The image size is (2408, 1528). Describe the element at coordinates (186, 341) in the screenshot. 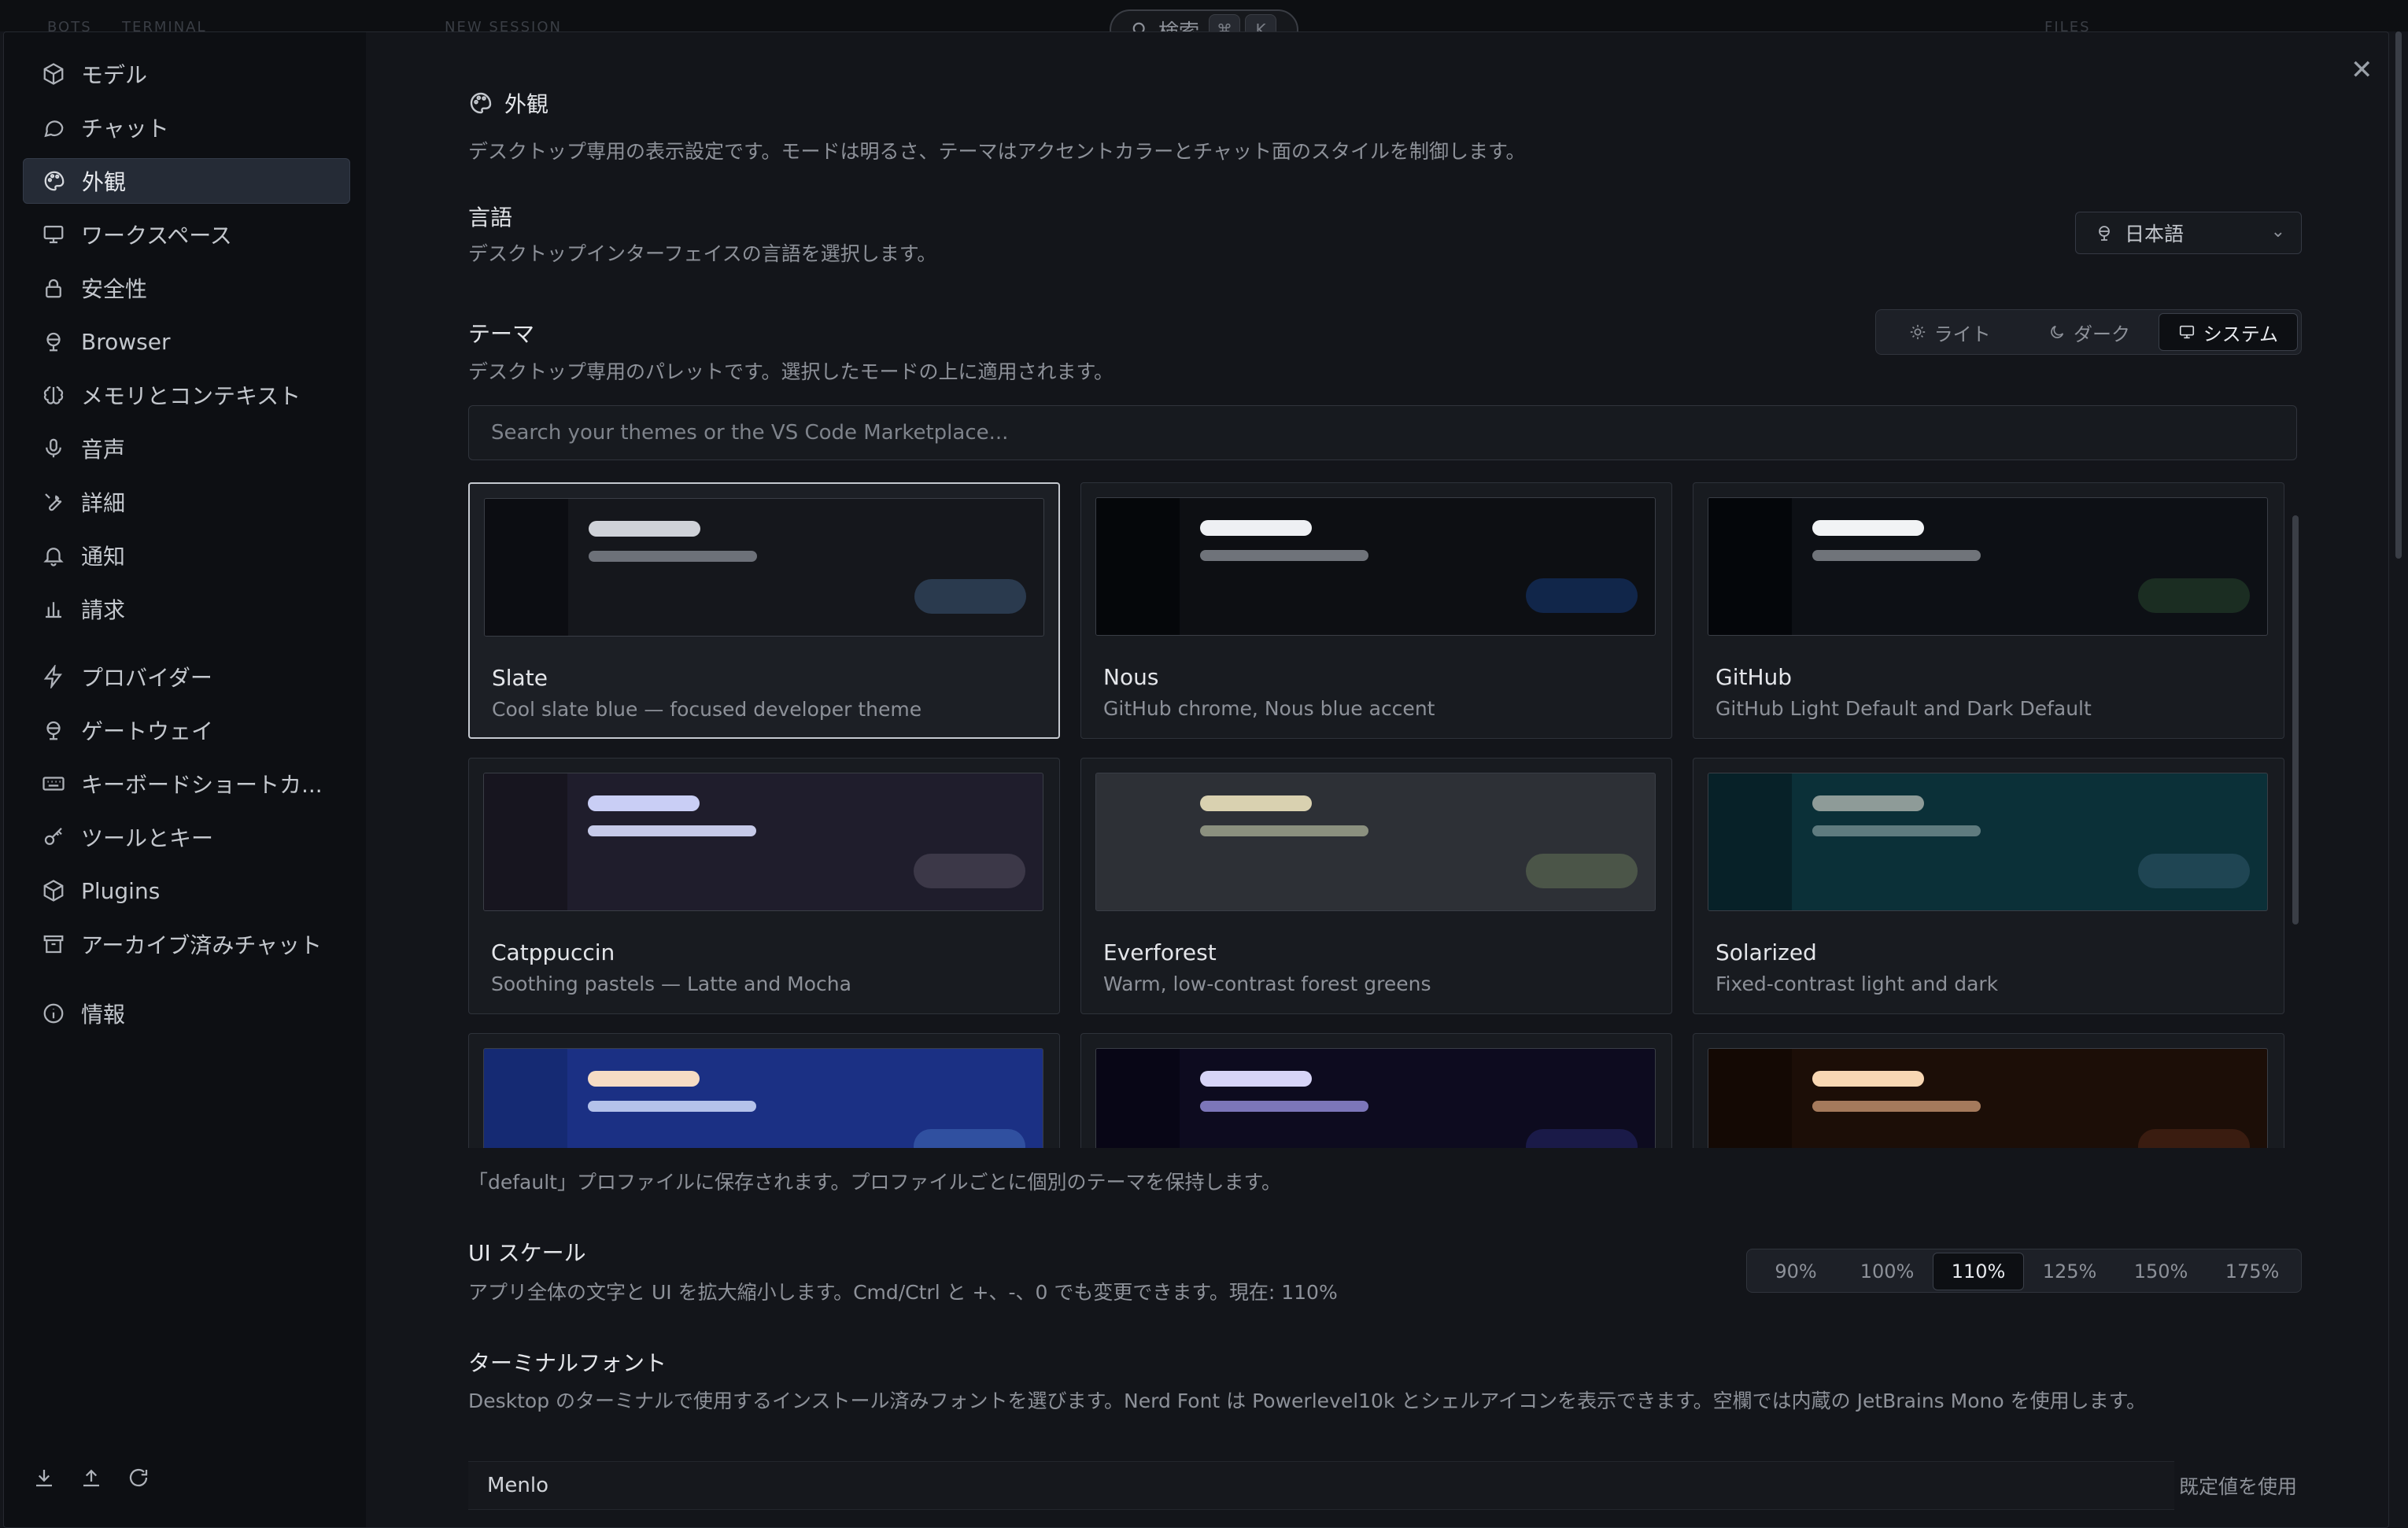

I see `sidebar-item-browser: Browser` at that location.